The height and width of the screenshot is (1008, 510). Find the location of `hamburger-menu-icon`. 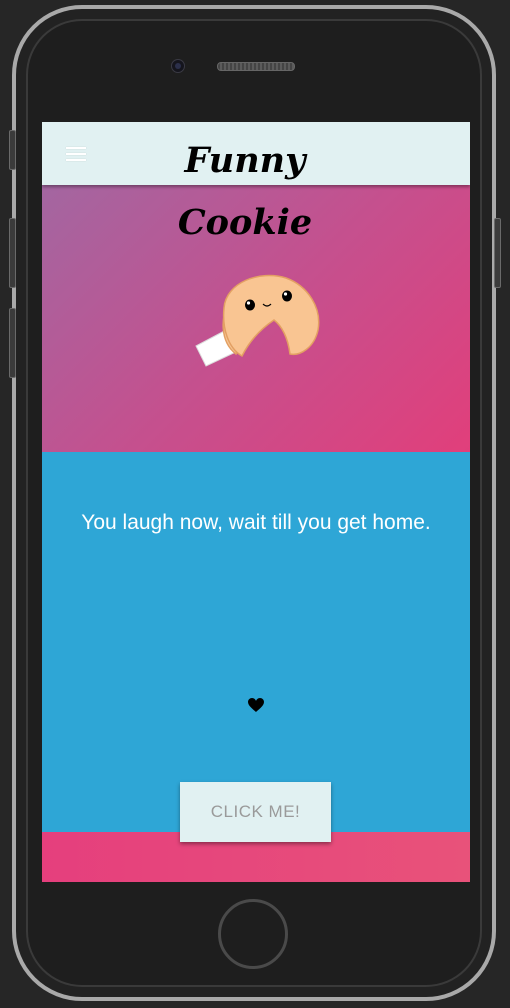

hamburger-menu-icon is located at coordinates (76, 154).